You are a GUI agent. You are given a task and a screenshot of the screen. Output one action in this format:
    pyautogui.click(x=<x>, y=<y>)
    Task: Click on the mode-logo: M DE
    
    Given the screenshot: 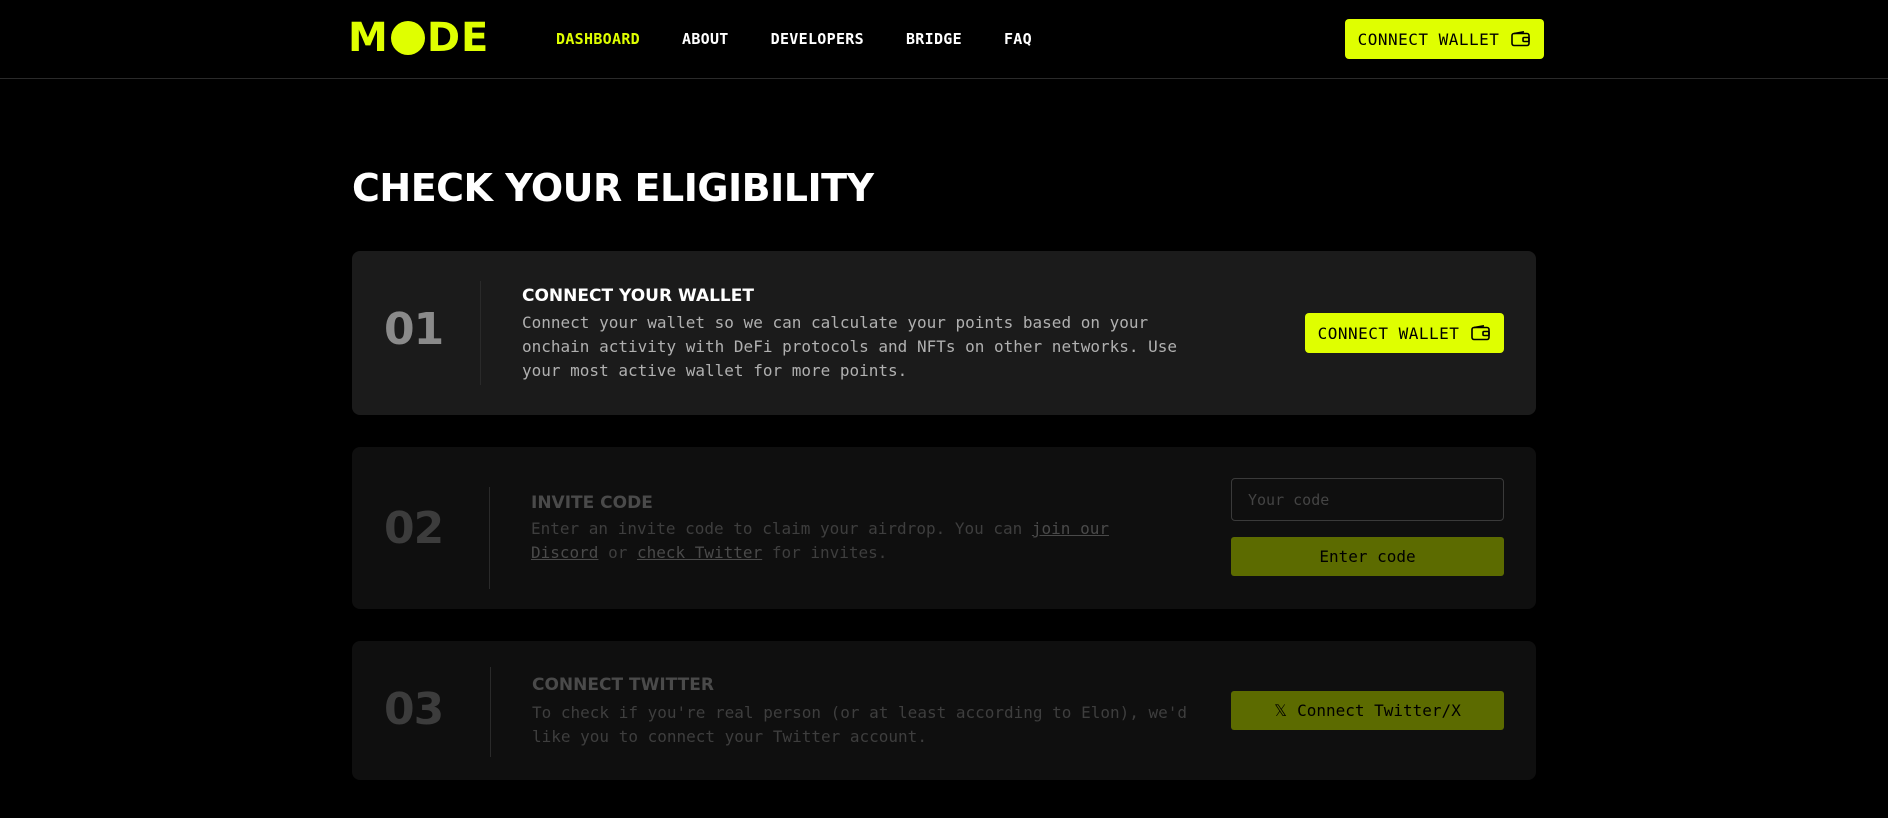 What is the action you would take?
    pyautogui.click(x=419, y=38)
    